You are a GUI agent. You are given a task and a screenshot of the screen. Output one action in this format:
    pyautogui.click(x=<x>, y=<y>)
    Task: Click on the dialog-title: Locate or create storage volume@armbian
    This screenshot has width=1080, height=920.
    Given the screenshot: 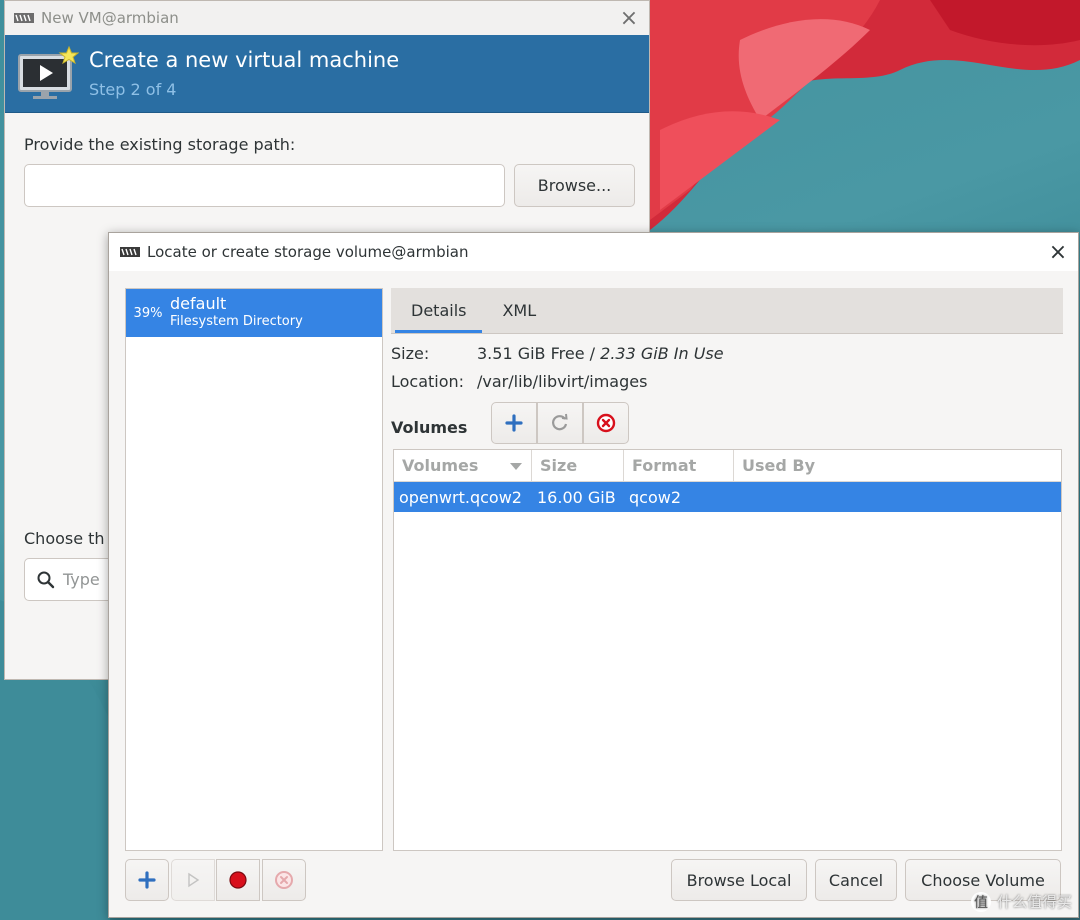 What is the action you would take?
    pyautogui.click(x=308, y=252)
    